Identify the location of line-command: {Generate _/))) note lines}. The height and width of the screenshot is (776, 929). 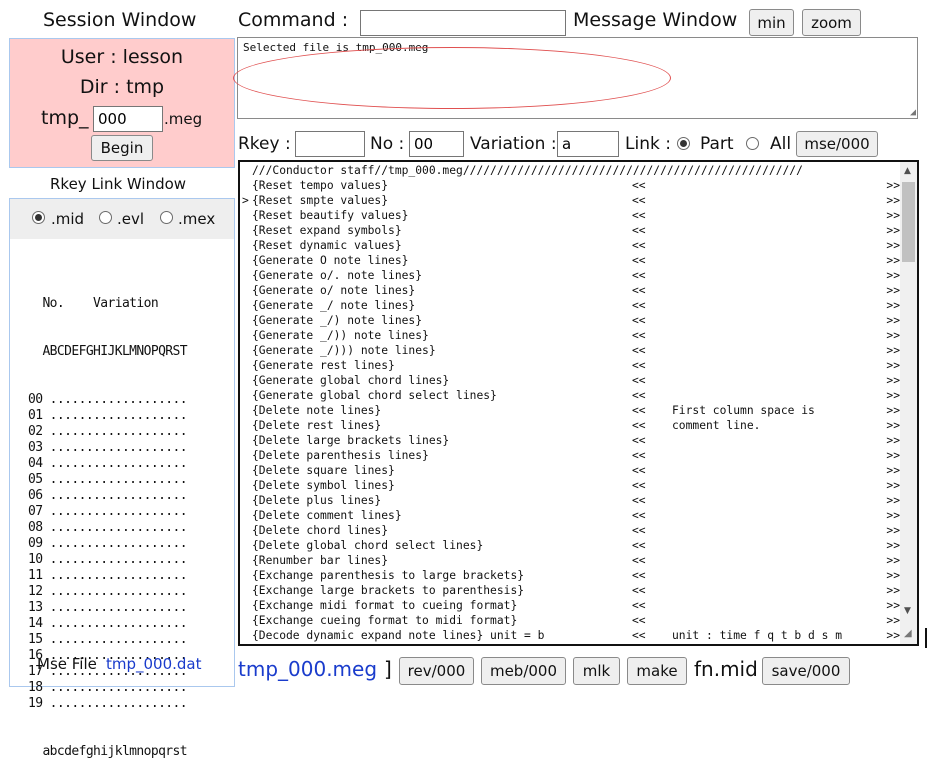
(344, 350).